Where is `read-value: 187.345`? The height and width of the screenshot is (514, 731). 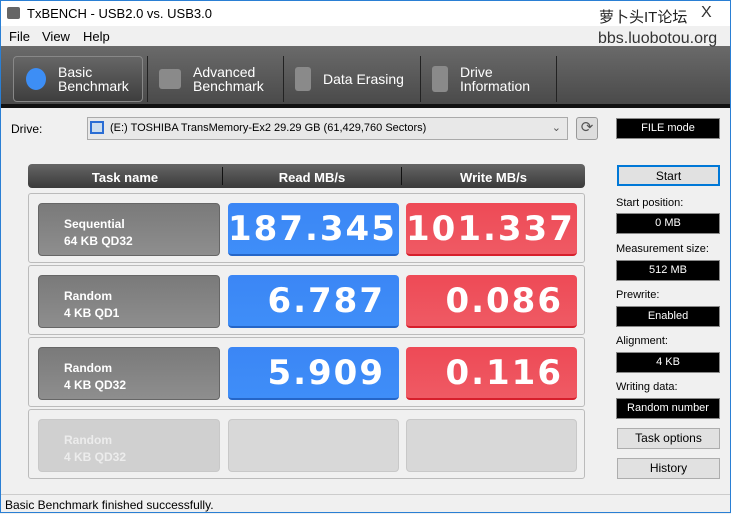
read-value: 187.345 is located at coordinates (313, 229).